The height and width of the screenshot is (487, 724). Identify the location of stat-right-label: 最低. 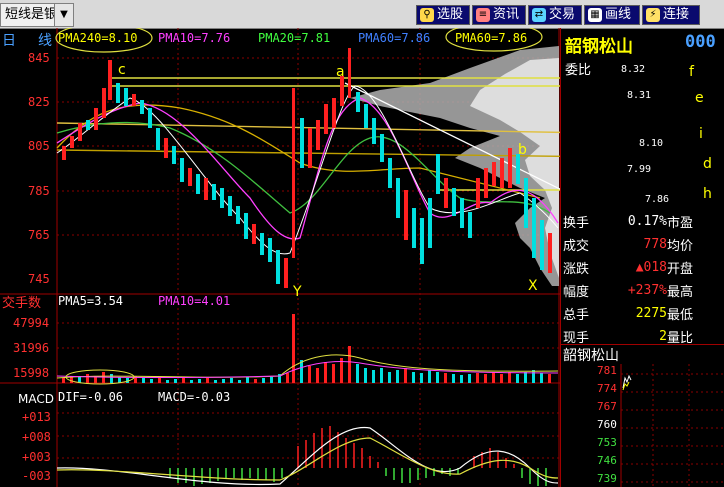
(680, 315).